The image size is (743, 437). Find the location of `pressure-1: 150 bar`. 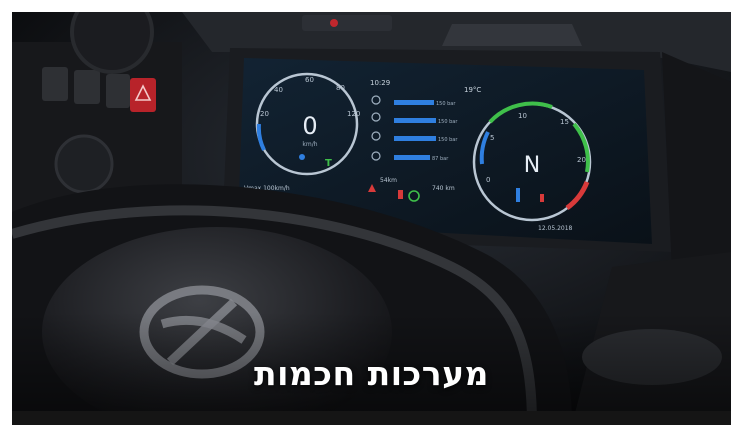

pressure-1: 150 bar is located at coordinates (446, 104).